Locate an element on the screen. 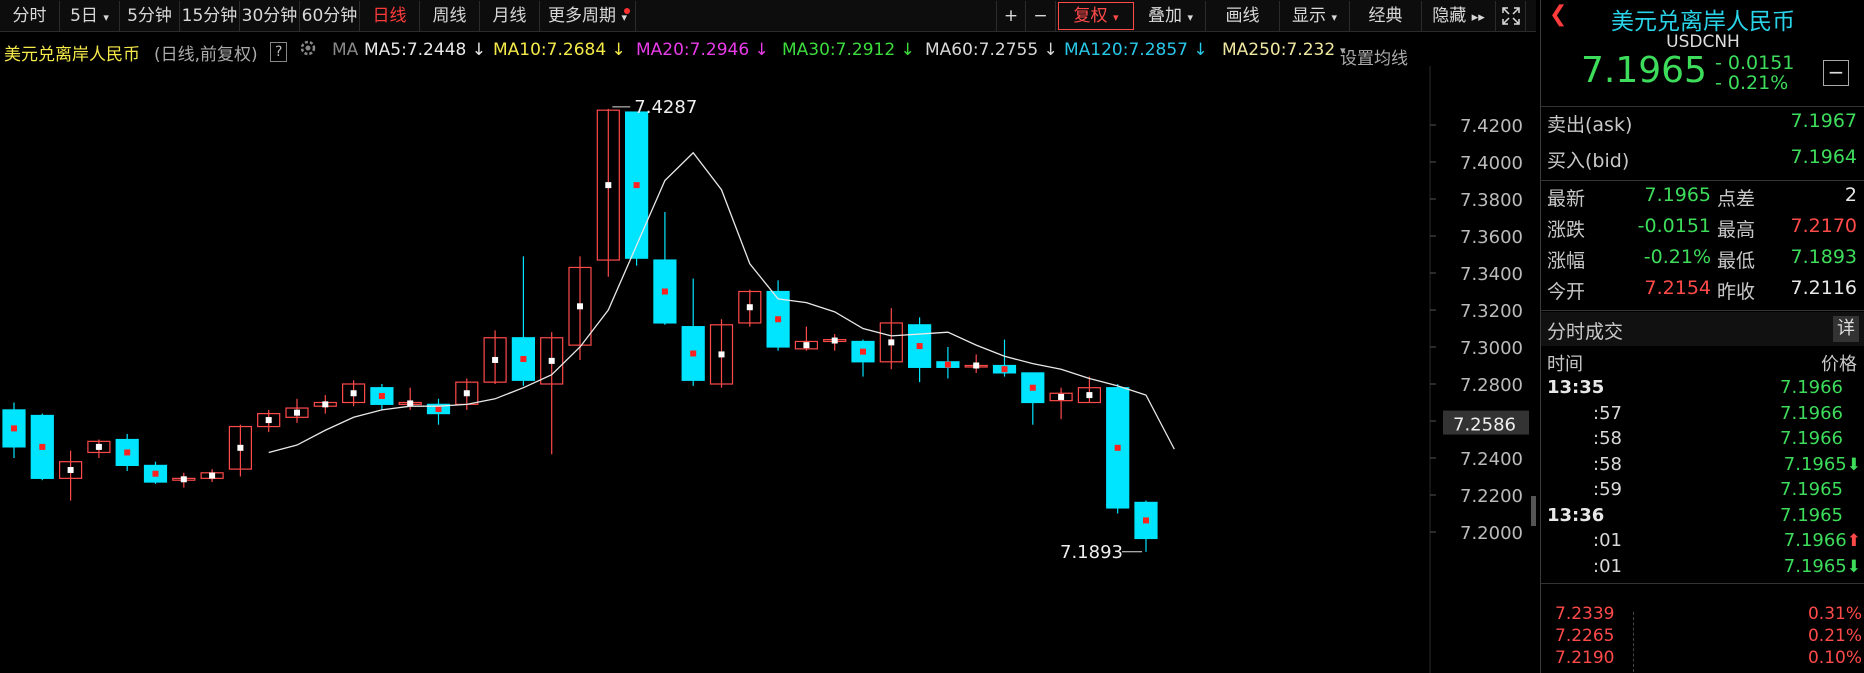 The width and height of the screenshot is (1864, 673). tab-5day-label: 5日 is located at coordinates (84, 16).